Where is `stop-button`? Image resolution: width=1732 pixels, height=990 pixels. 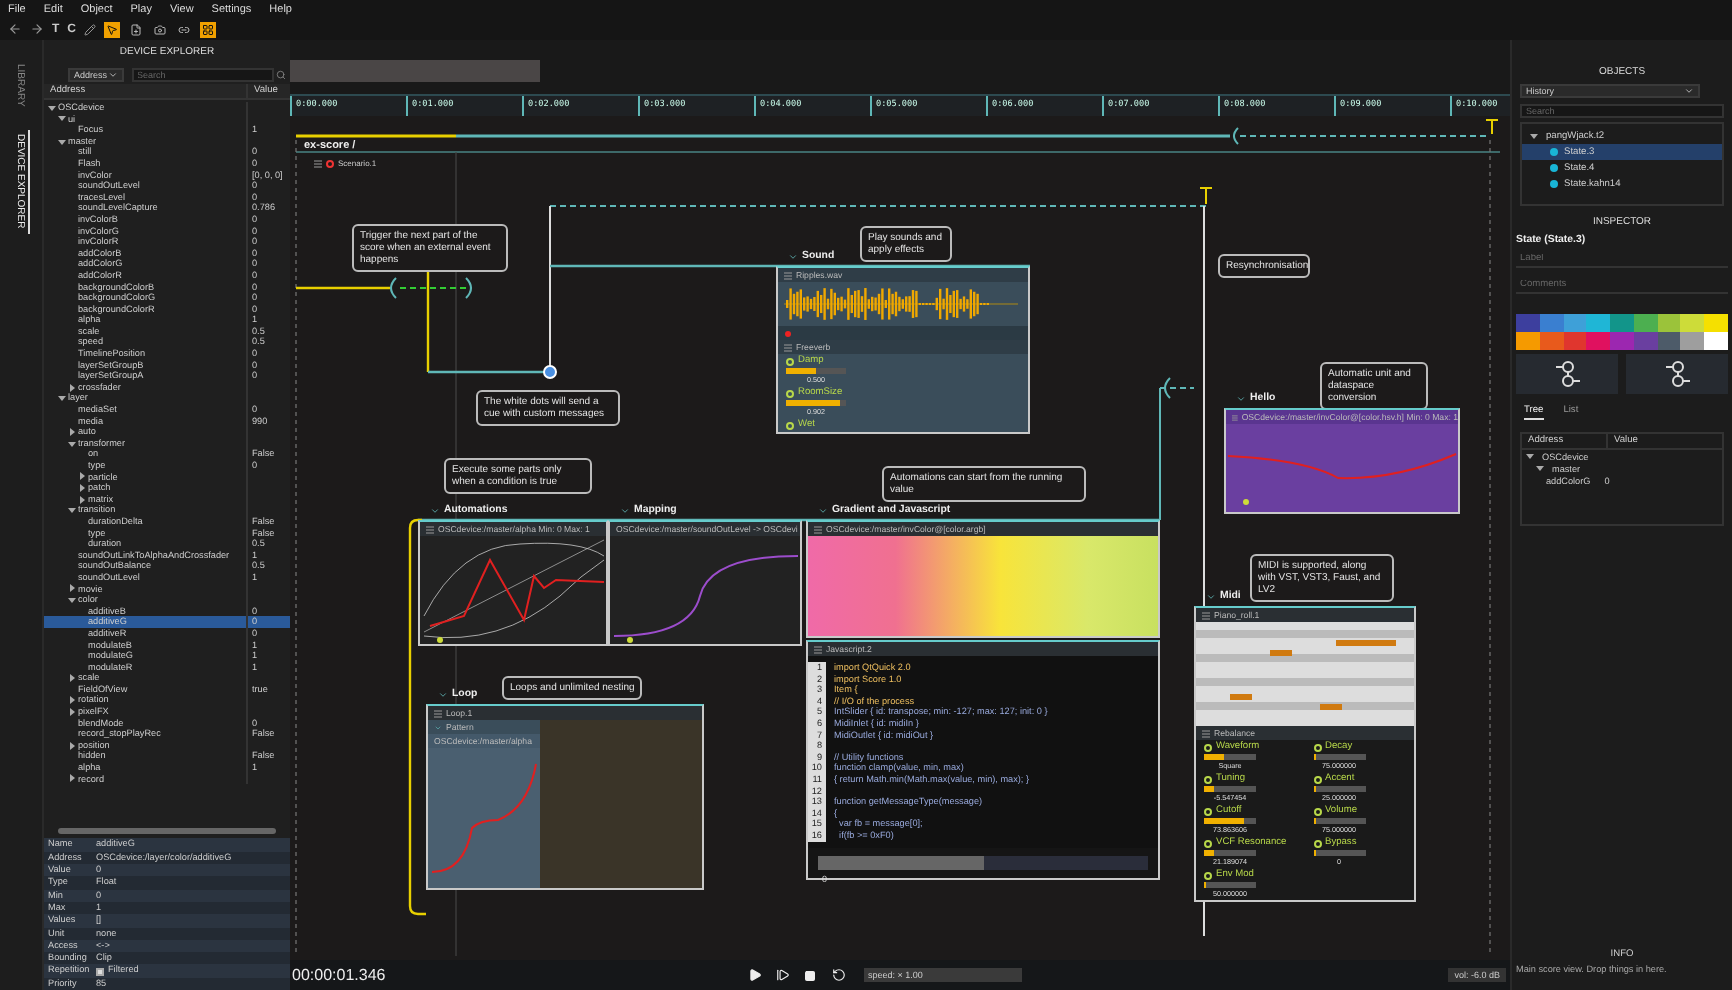
stop-button is located at coordinates (810, 975).